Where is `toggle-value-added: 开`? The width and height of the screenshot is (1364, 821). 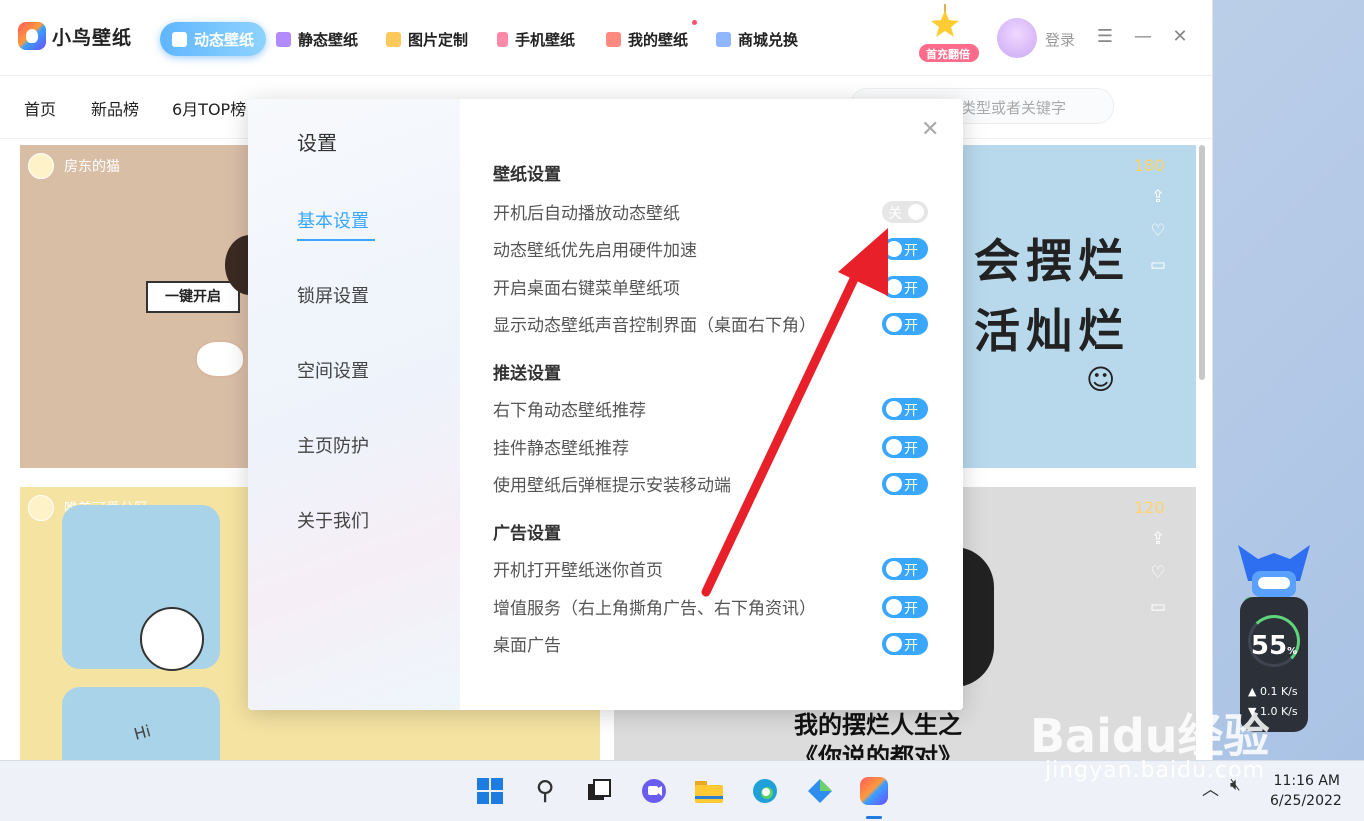 toggle-value-added: 开 is located at coordinates (905, 607).